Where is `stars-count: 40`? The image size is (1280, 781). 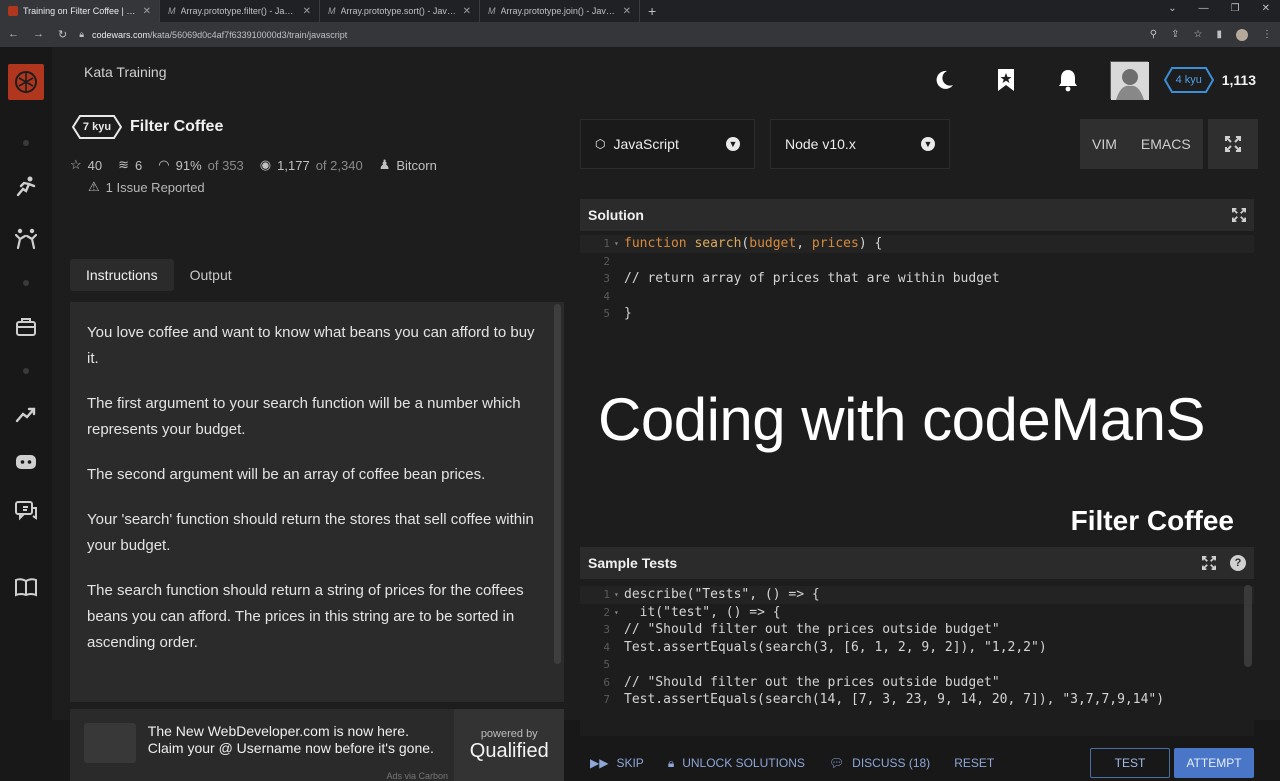 stars-count: 40 is located at coordinates (95, 165).